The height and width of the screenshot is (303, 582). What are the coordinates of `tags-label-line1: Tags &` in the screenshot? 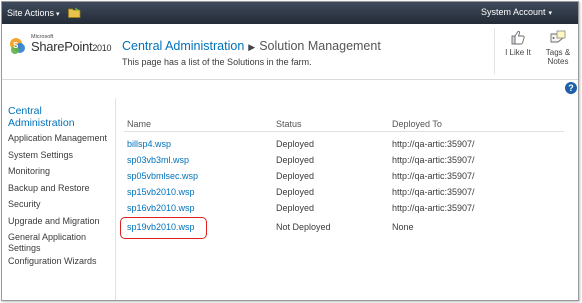 It's located at (558, 52).